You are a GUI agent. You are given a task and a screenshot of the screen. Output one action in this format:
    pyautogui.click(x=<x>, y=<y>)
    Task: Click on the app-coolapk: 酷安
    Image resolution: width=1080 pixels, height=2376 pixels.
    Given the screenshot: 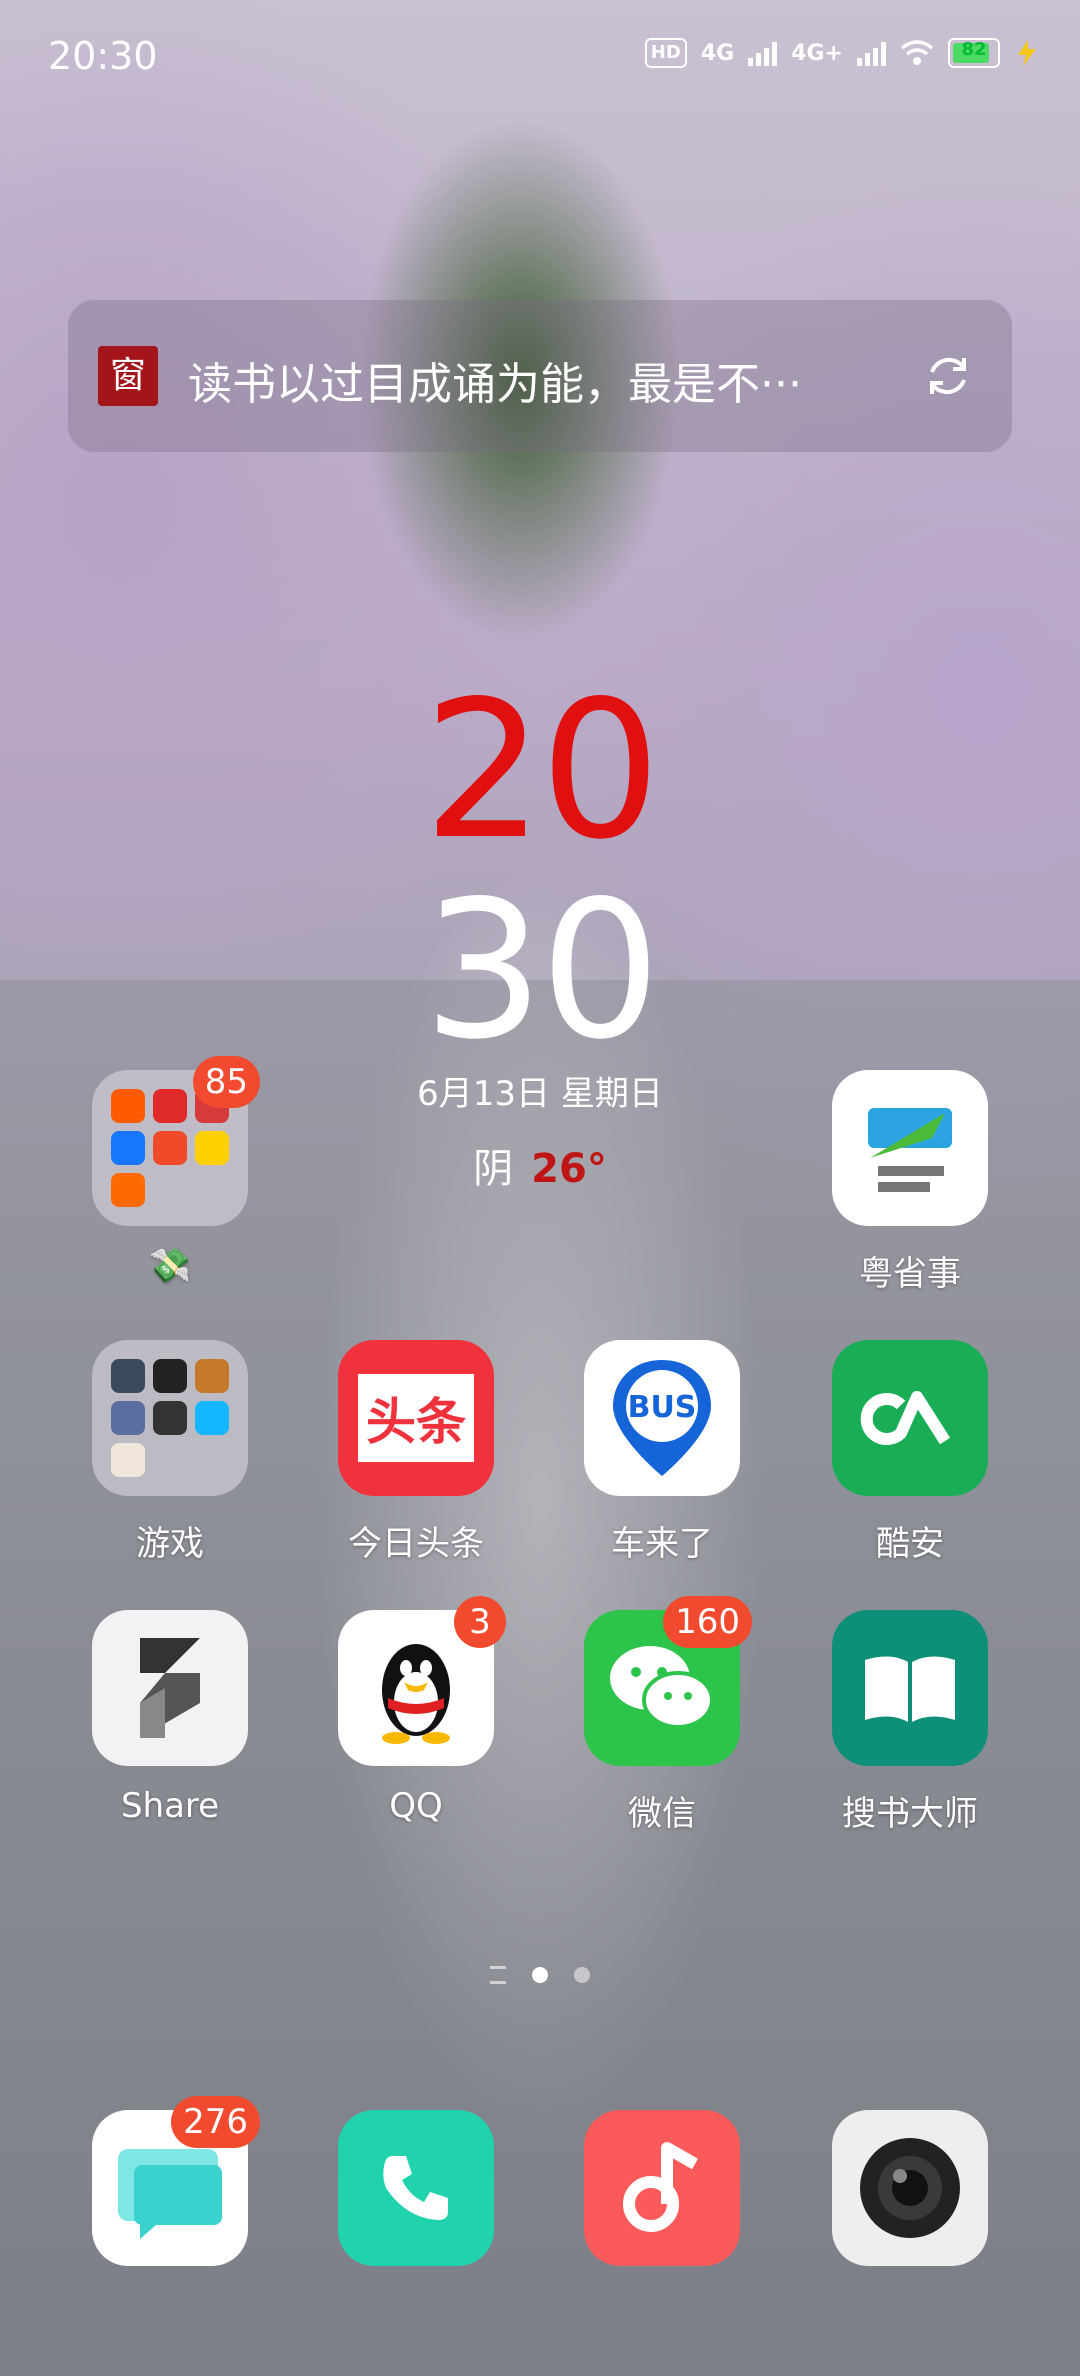 What is the action you would take?
    pyautogui.click(x=910, y=1452)
    